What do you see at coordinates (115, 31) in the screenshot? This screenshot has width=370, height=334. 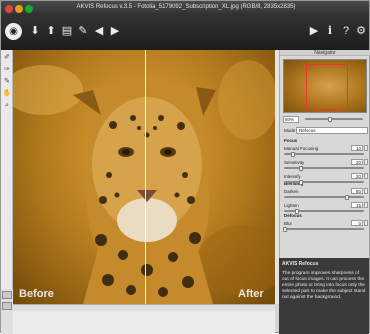 I see `redo-icon: ▶` at bounding box center [115, 31].